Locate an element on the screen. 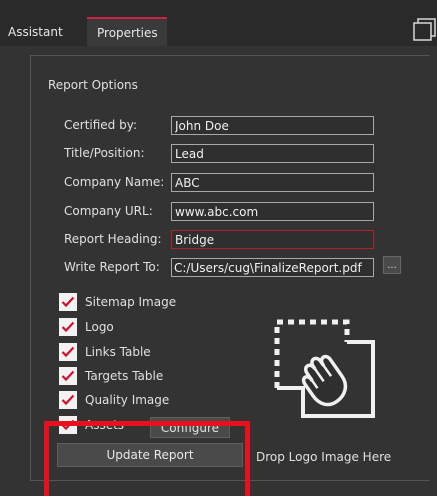  logo-drop-zone is located at coordinates (325, 369).